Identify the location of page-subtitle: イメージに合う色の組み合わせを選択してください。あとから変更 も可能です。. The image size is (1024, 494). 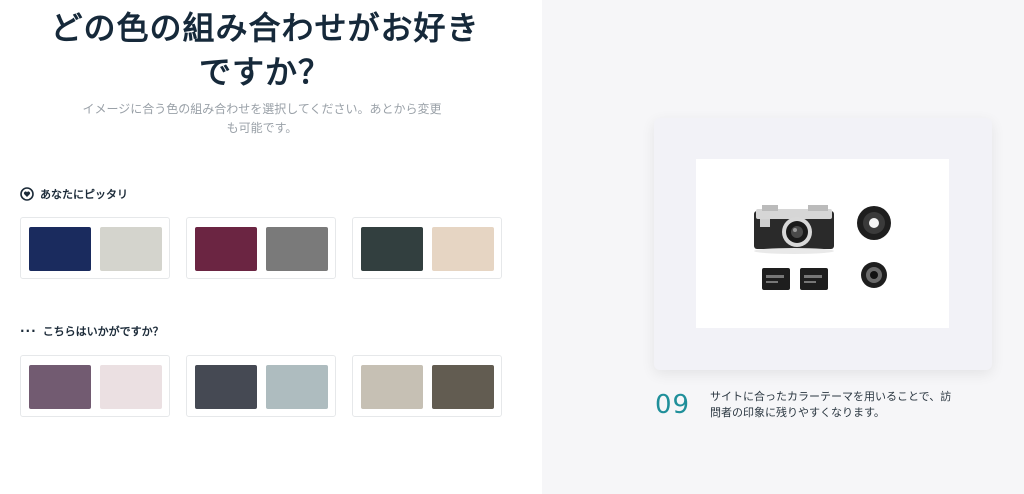
(262, 119).